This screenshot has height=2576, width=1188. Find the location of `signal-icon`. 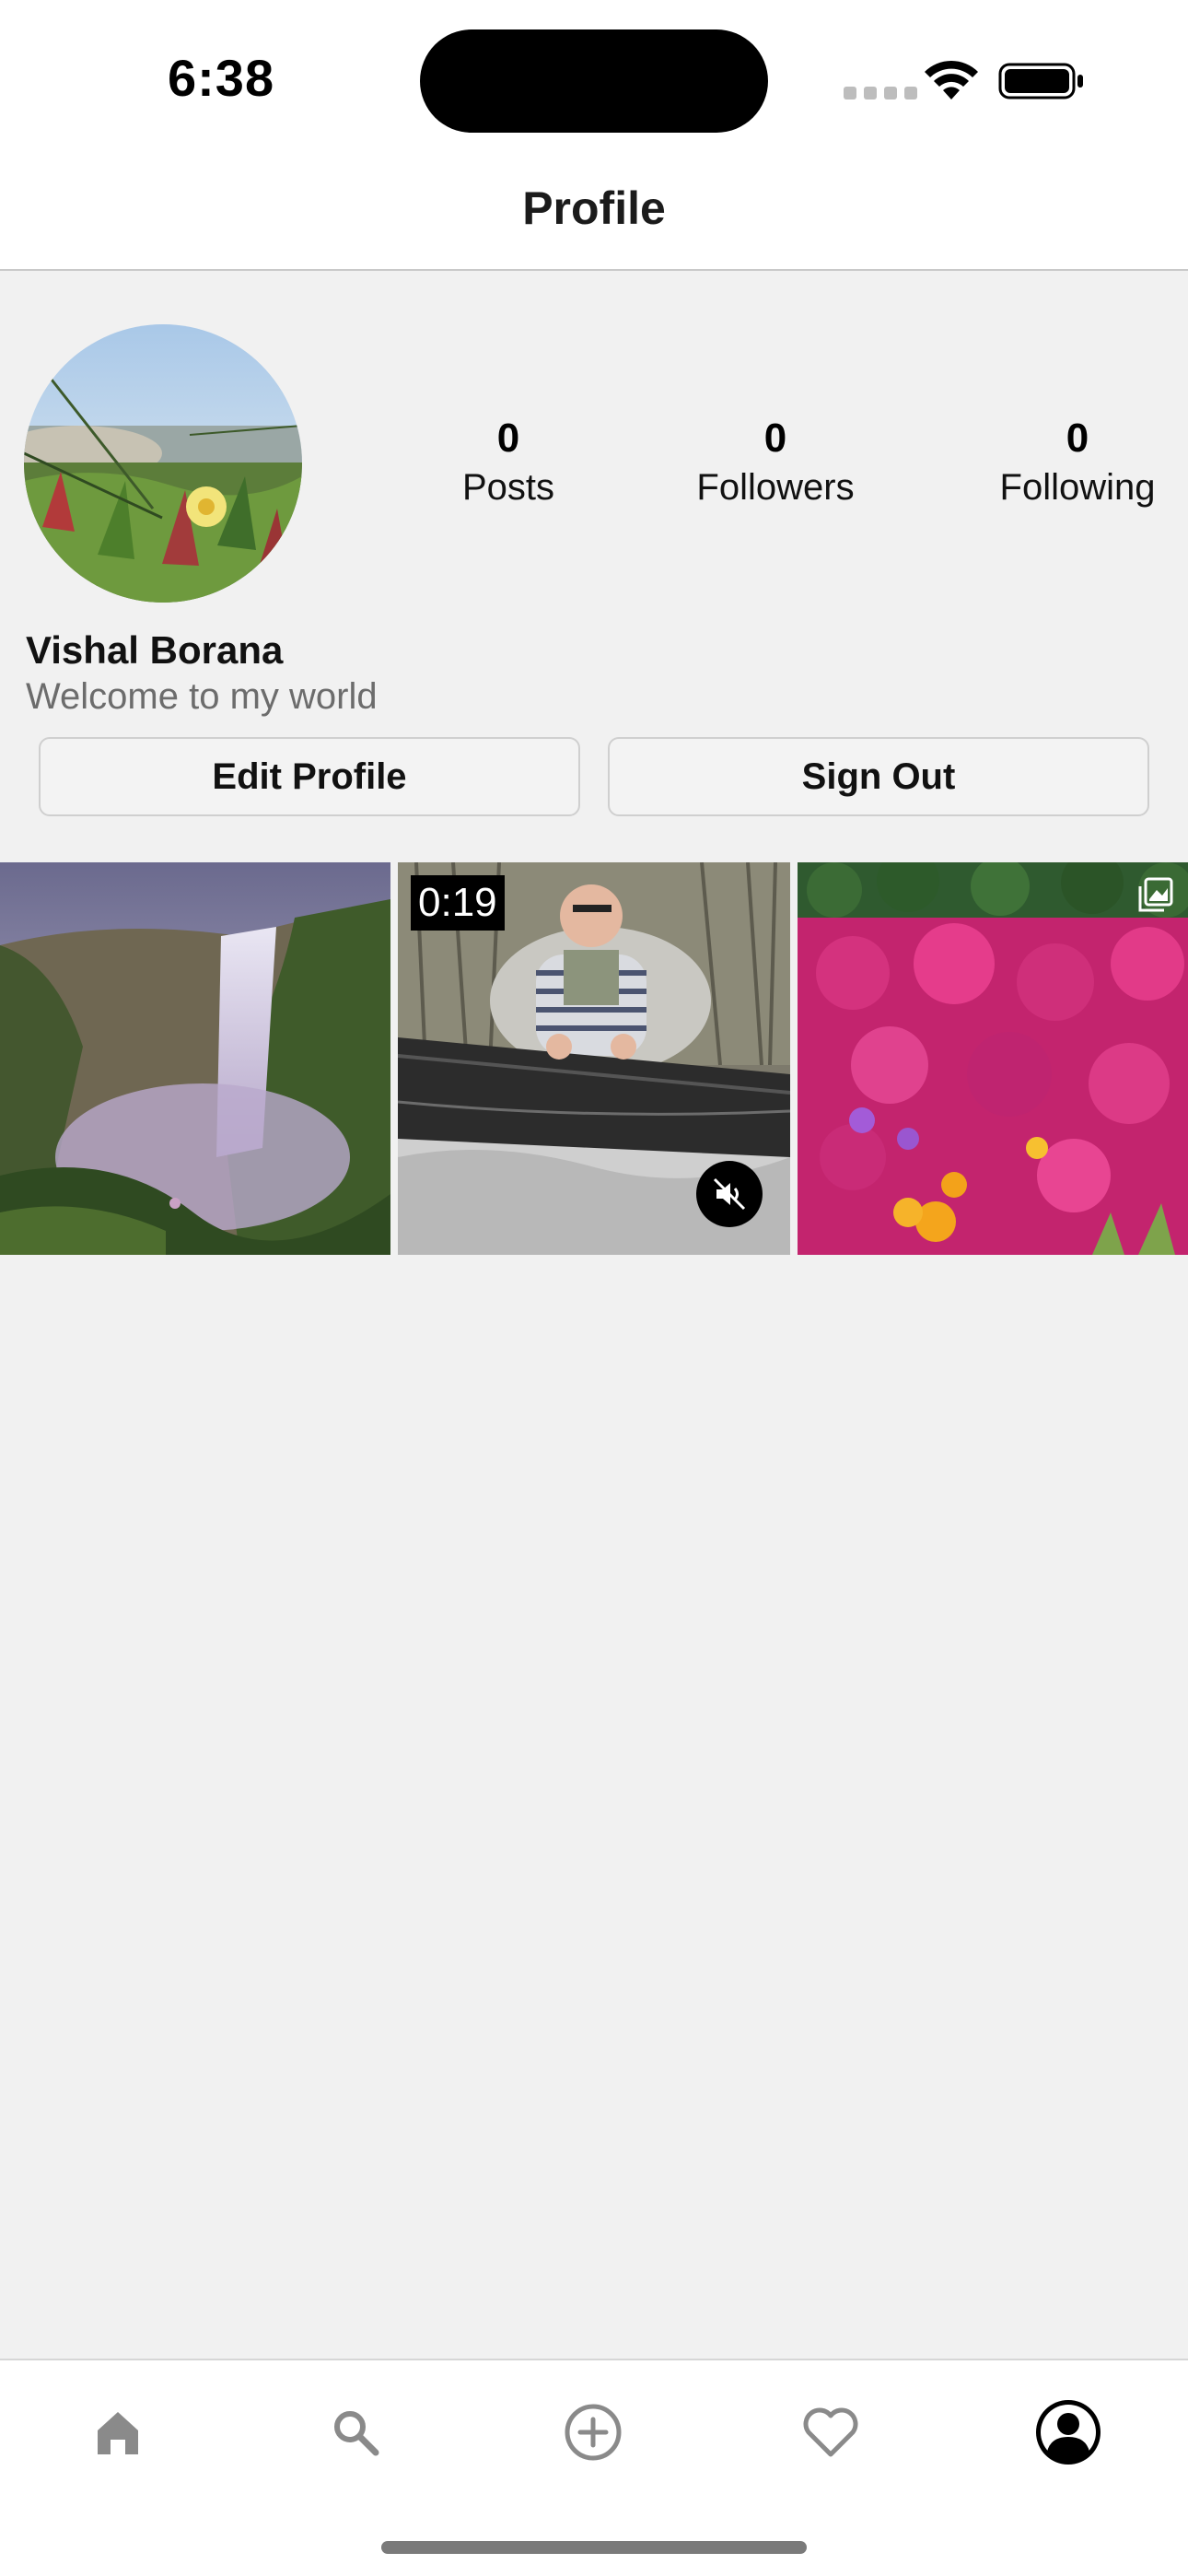

signal-icon is located at coordinates (880, 93).